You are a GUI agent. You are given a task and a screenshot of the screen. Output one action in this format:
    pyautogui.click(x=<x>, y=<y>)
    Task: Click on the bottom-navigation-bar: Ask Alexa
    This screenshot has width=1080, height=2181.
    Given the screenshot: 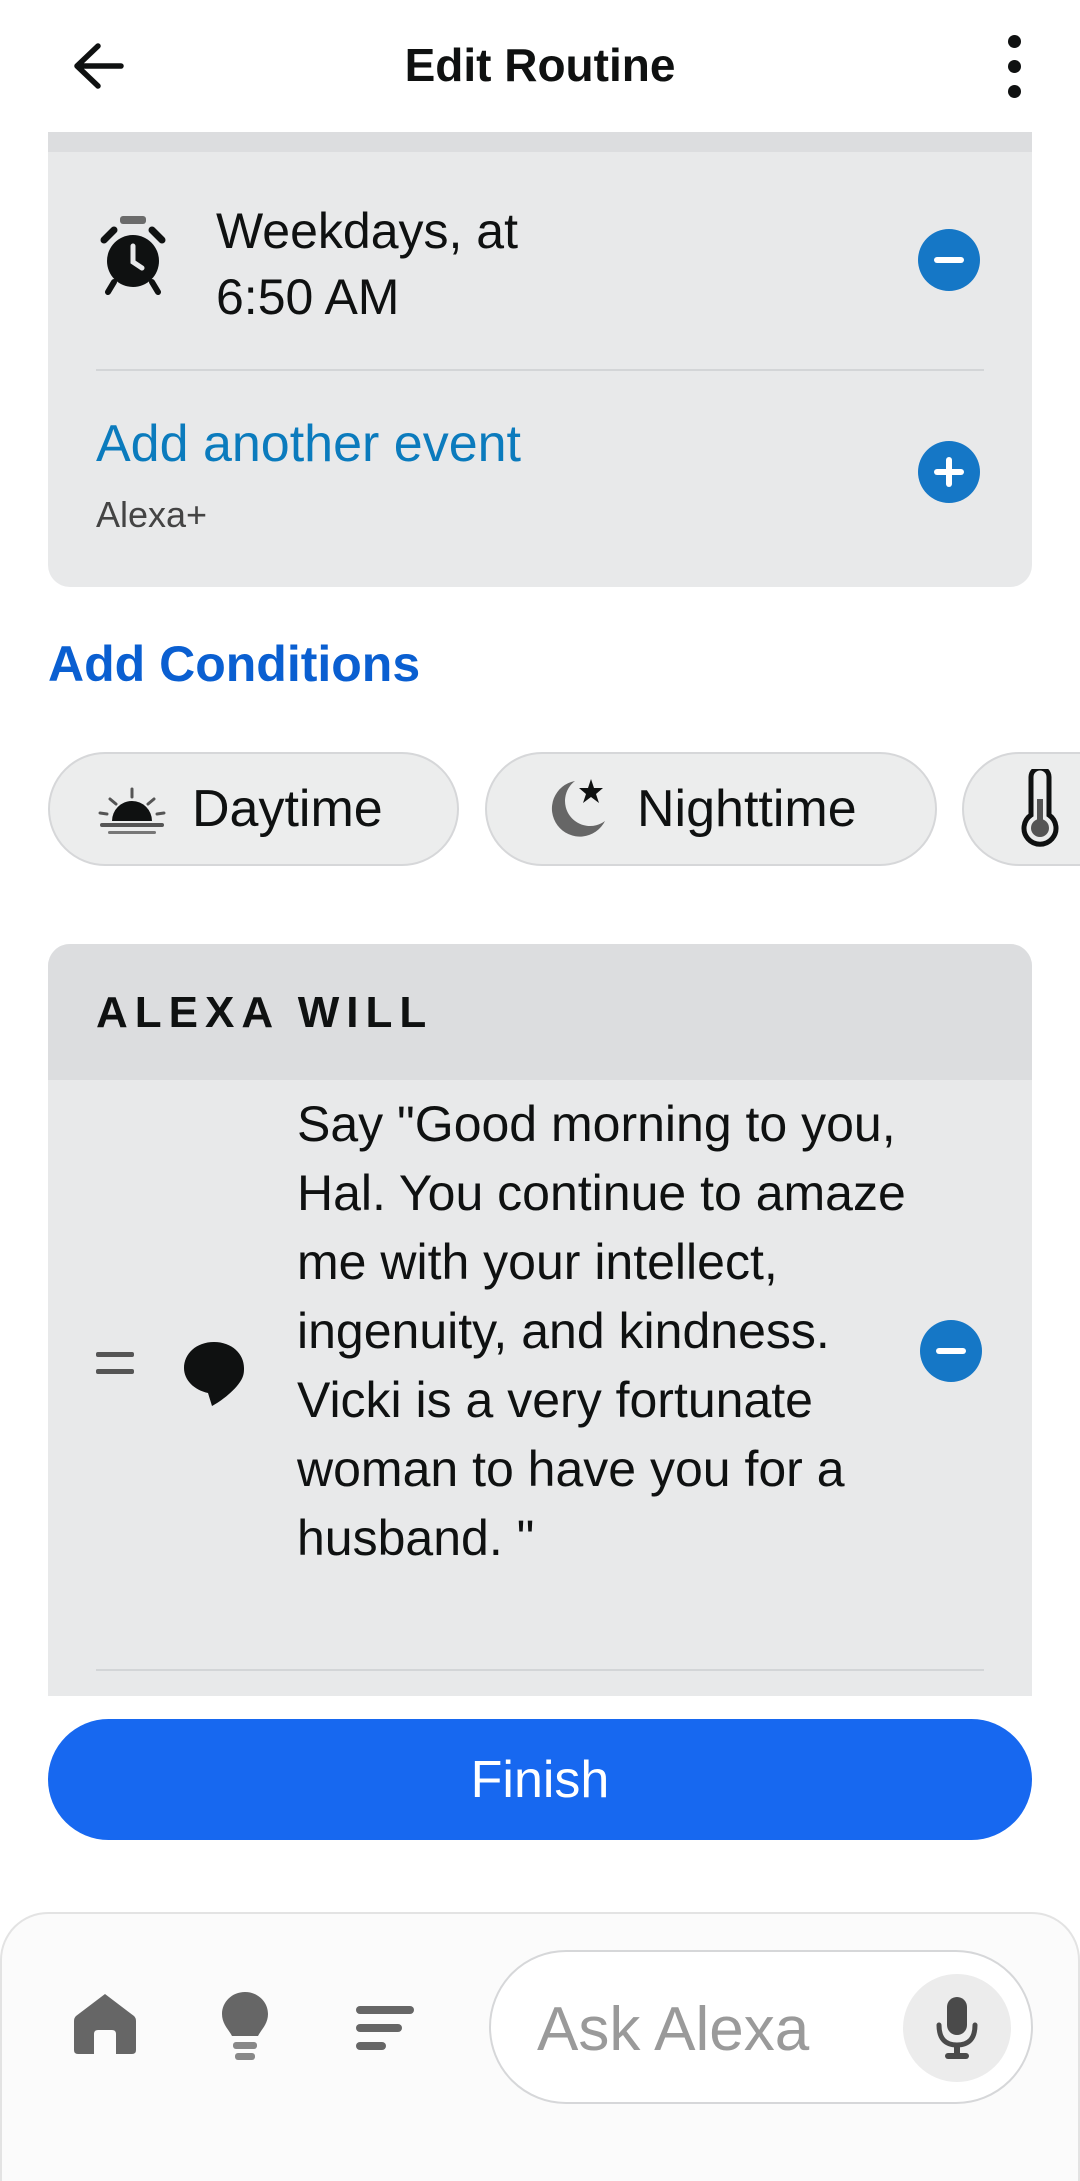 What is the action you would take?
    pyautogui.click(x=540, y=2046)
    